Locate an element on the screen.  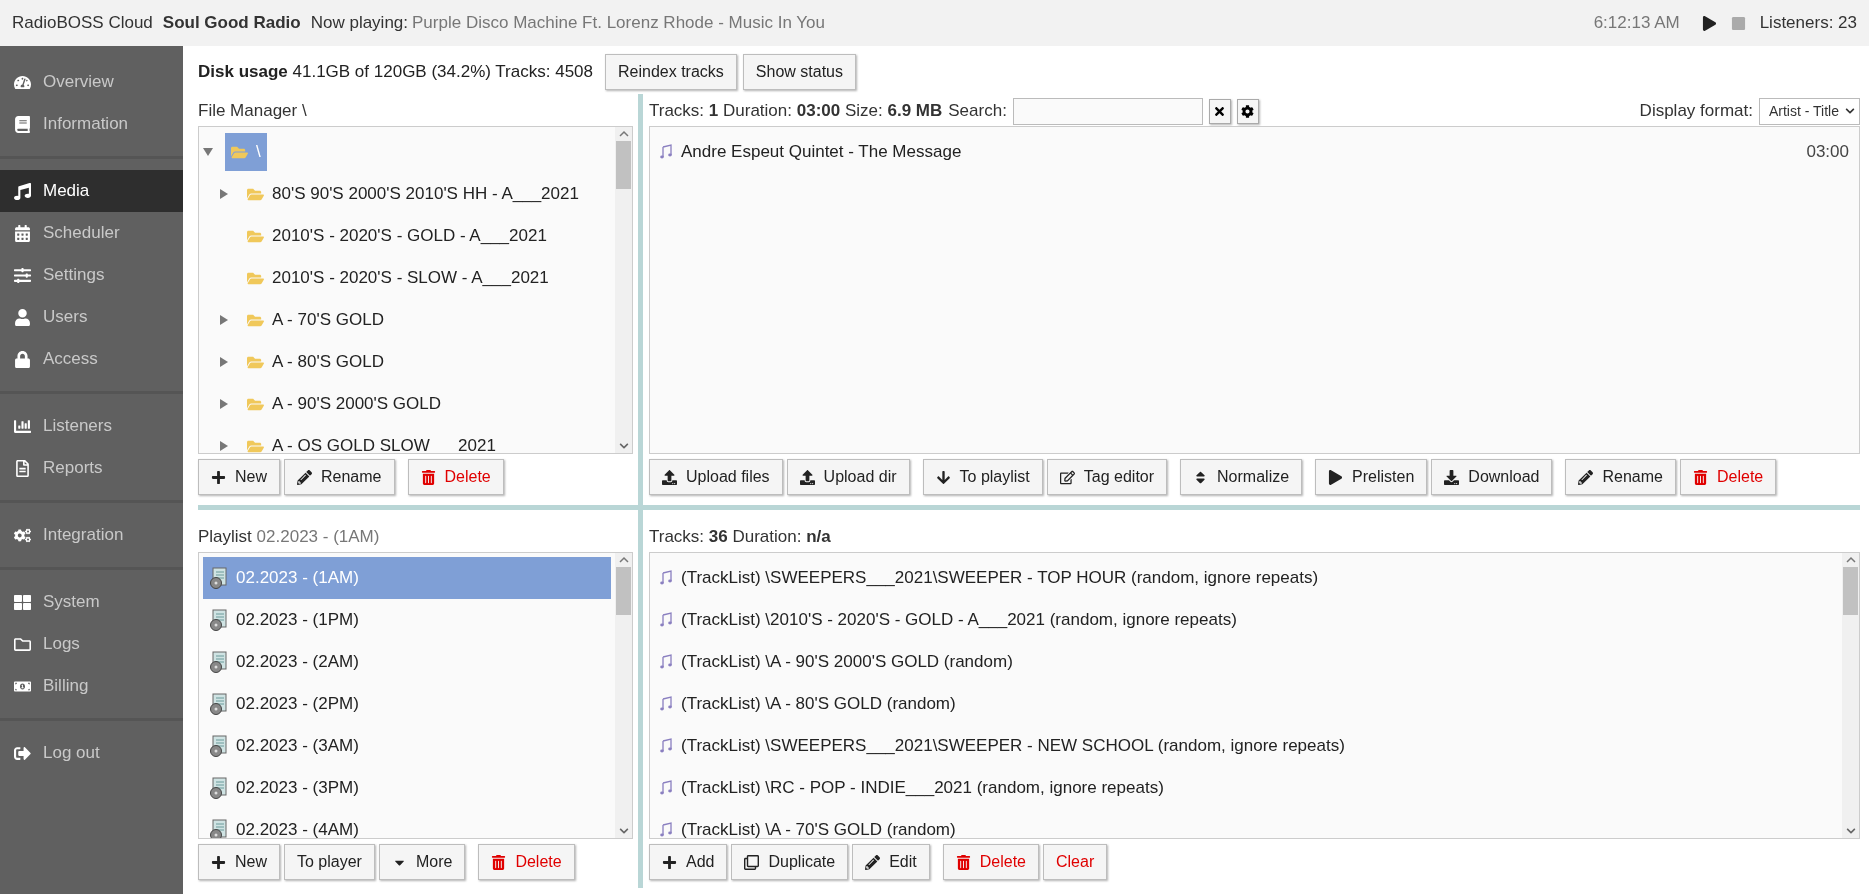
playlist-item: 02.2023 - (2PM) is located at coordinates (407, 704).